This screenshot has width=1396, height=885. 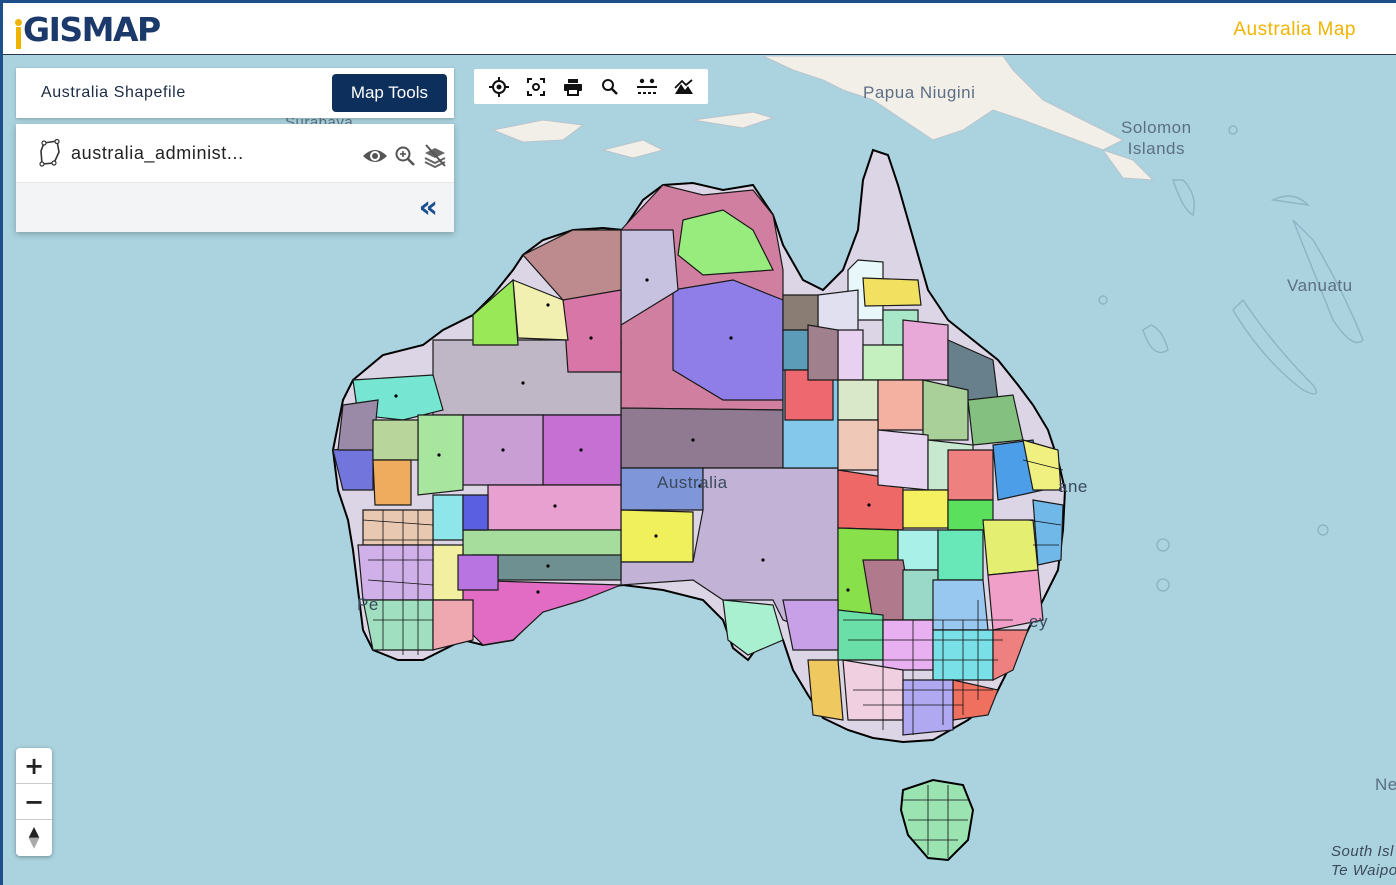 I want to click on zoom-control: + − ▲ ▼, so click(x=34, y=802).